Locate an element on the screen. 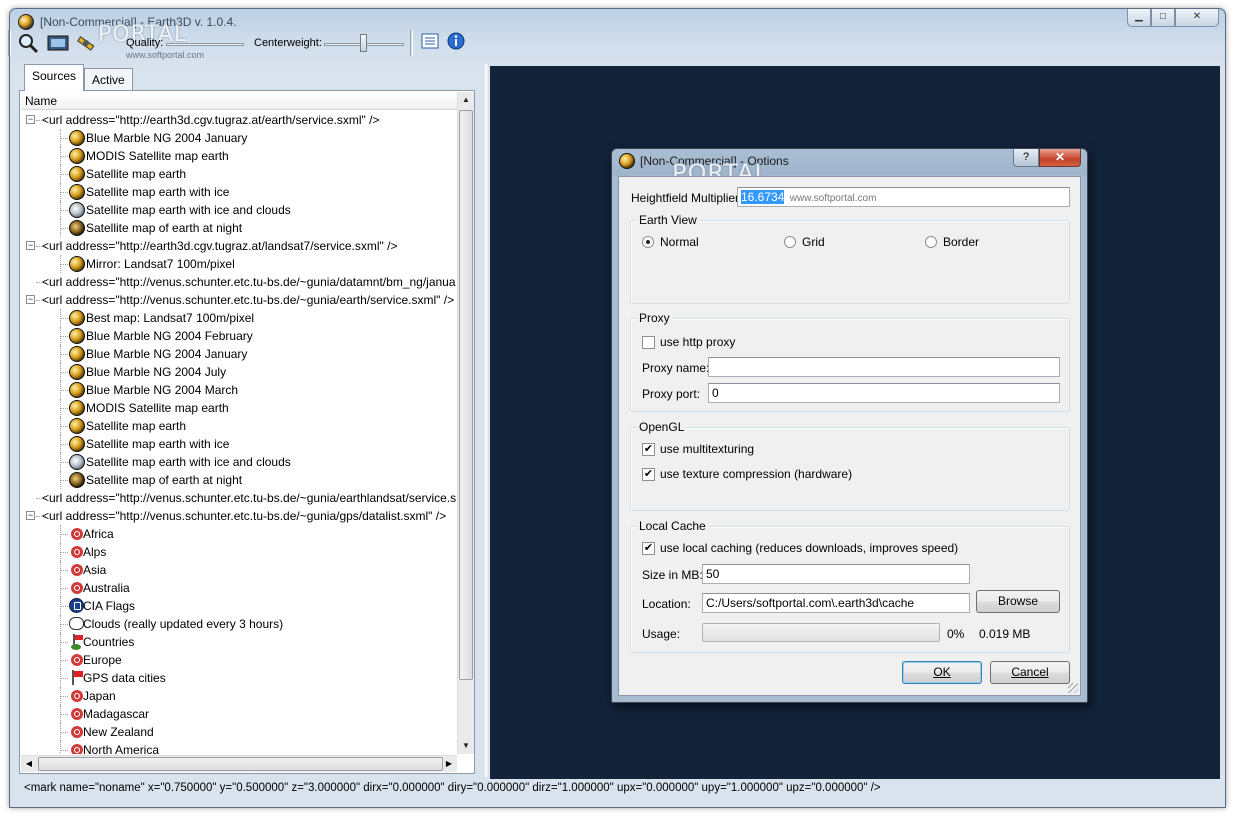  tree-row-item: Japan is located at coordinates (238, 696).